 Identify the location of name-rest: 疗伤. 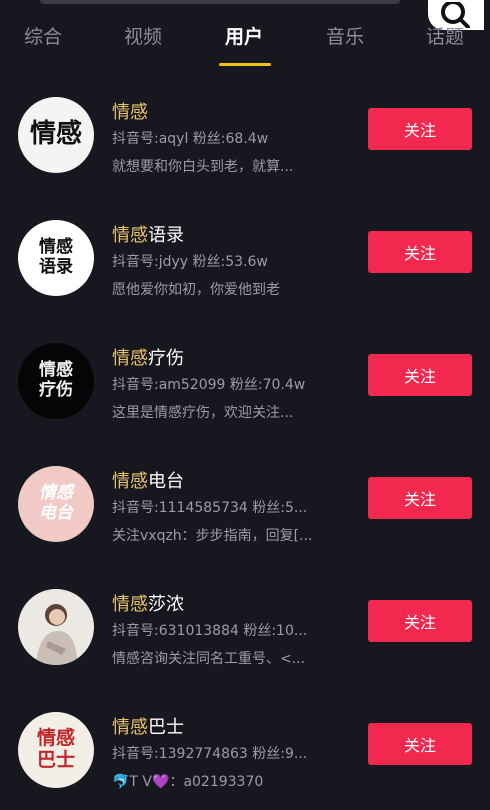
(166, 358).